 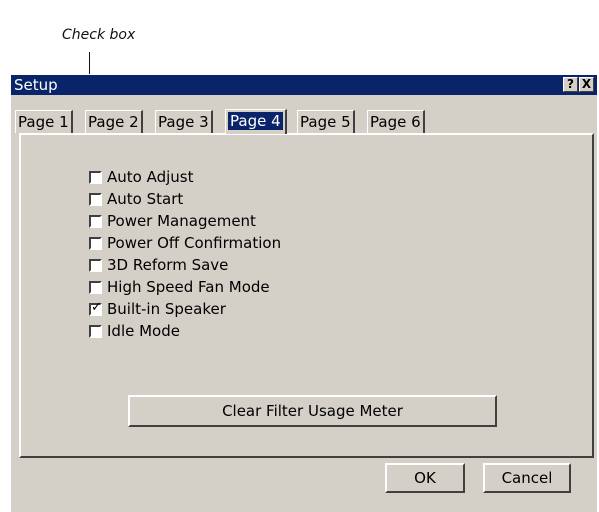 I want to click on tab-page-5: Page 5, so click(x=326, y=121).